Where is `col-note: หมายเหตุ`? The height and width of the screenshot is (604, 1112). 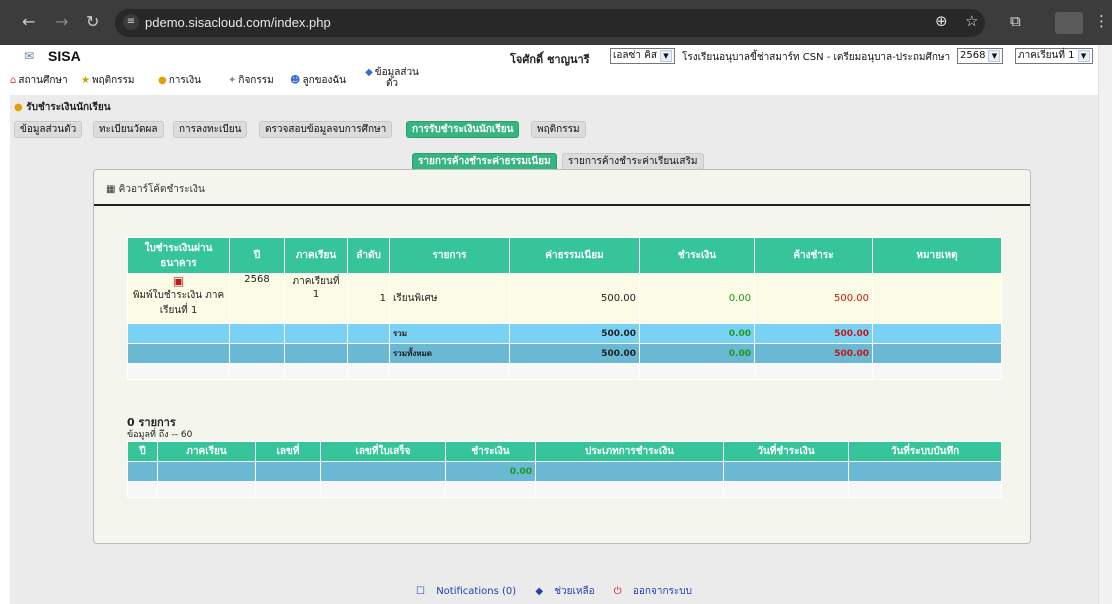
col-note: หมายเหตุ is located at coordinates (937, 255).